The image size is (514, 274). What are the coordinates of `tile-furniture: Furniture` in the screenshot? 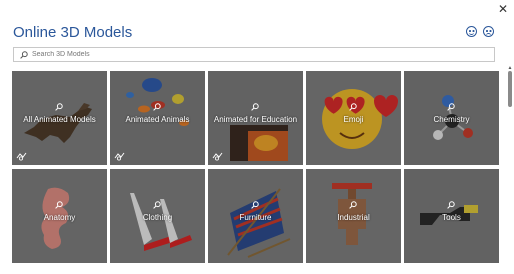 It's located at (255, 216).